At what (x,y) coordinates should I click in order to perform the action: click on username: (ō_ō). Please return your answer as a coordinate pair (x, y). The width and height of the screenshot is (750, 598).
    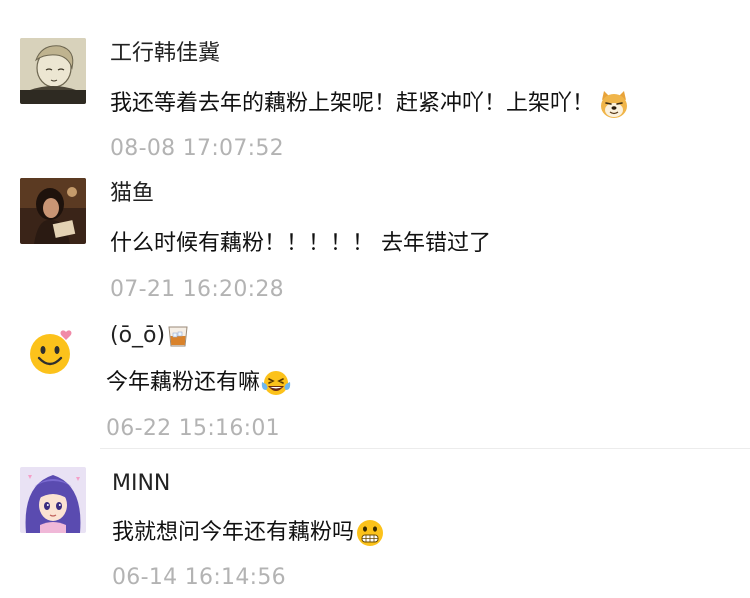
    Looking at the image, I should click on (149, 336).